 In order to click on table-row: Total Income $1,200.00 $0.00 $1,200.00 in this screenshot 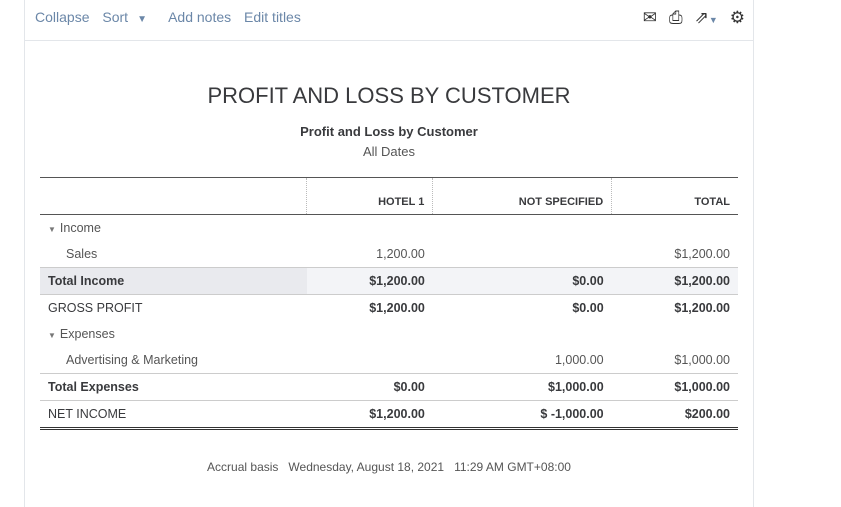, I will do `click(389, 281)`.